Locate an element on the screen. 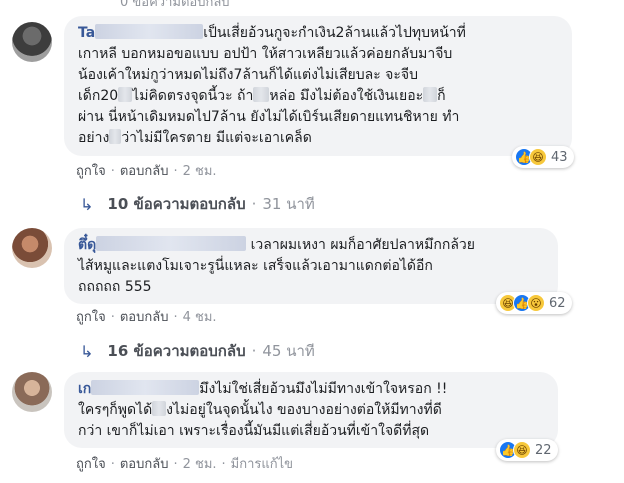 The image size is (624, 483). comment-time: 4 ชม. is located at coordinates (200, 317).